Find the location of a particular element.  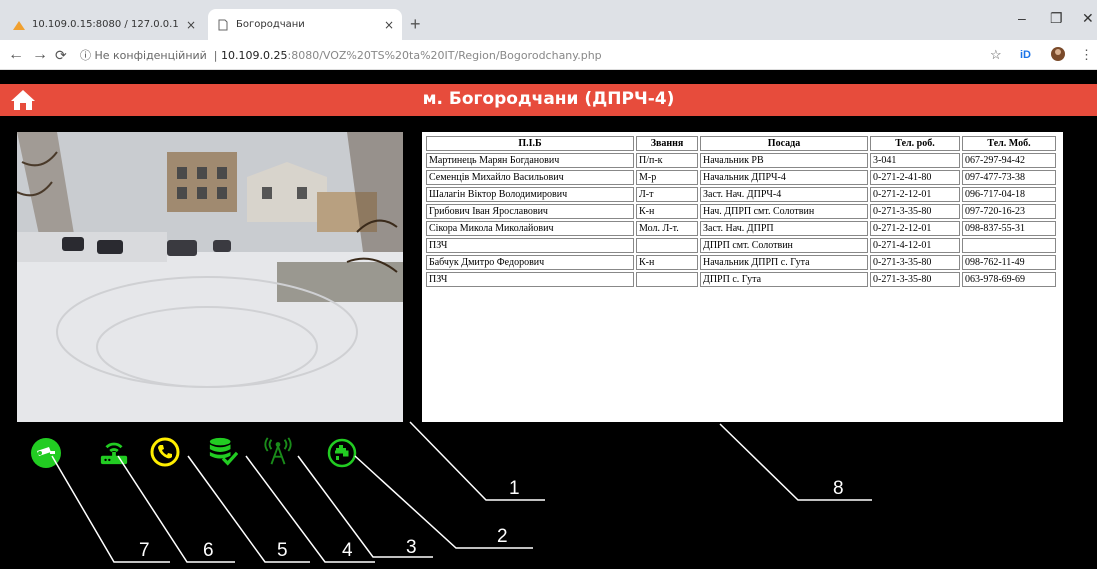

callout-number-5: 5 is located at coordinates (282, 550).